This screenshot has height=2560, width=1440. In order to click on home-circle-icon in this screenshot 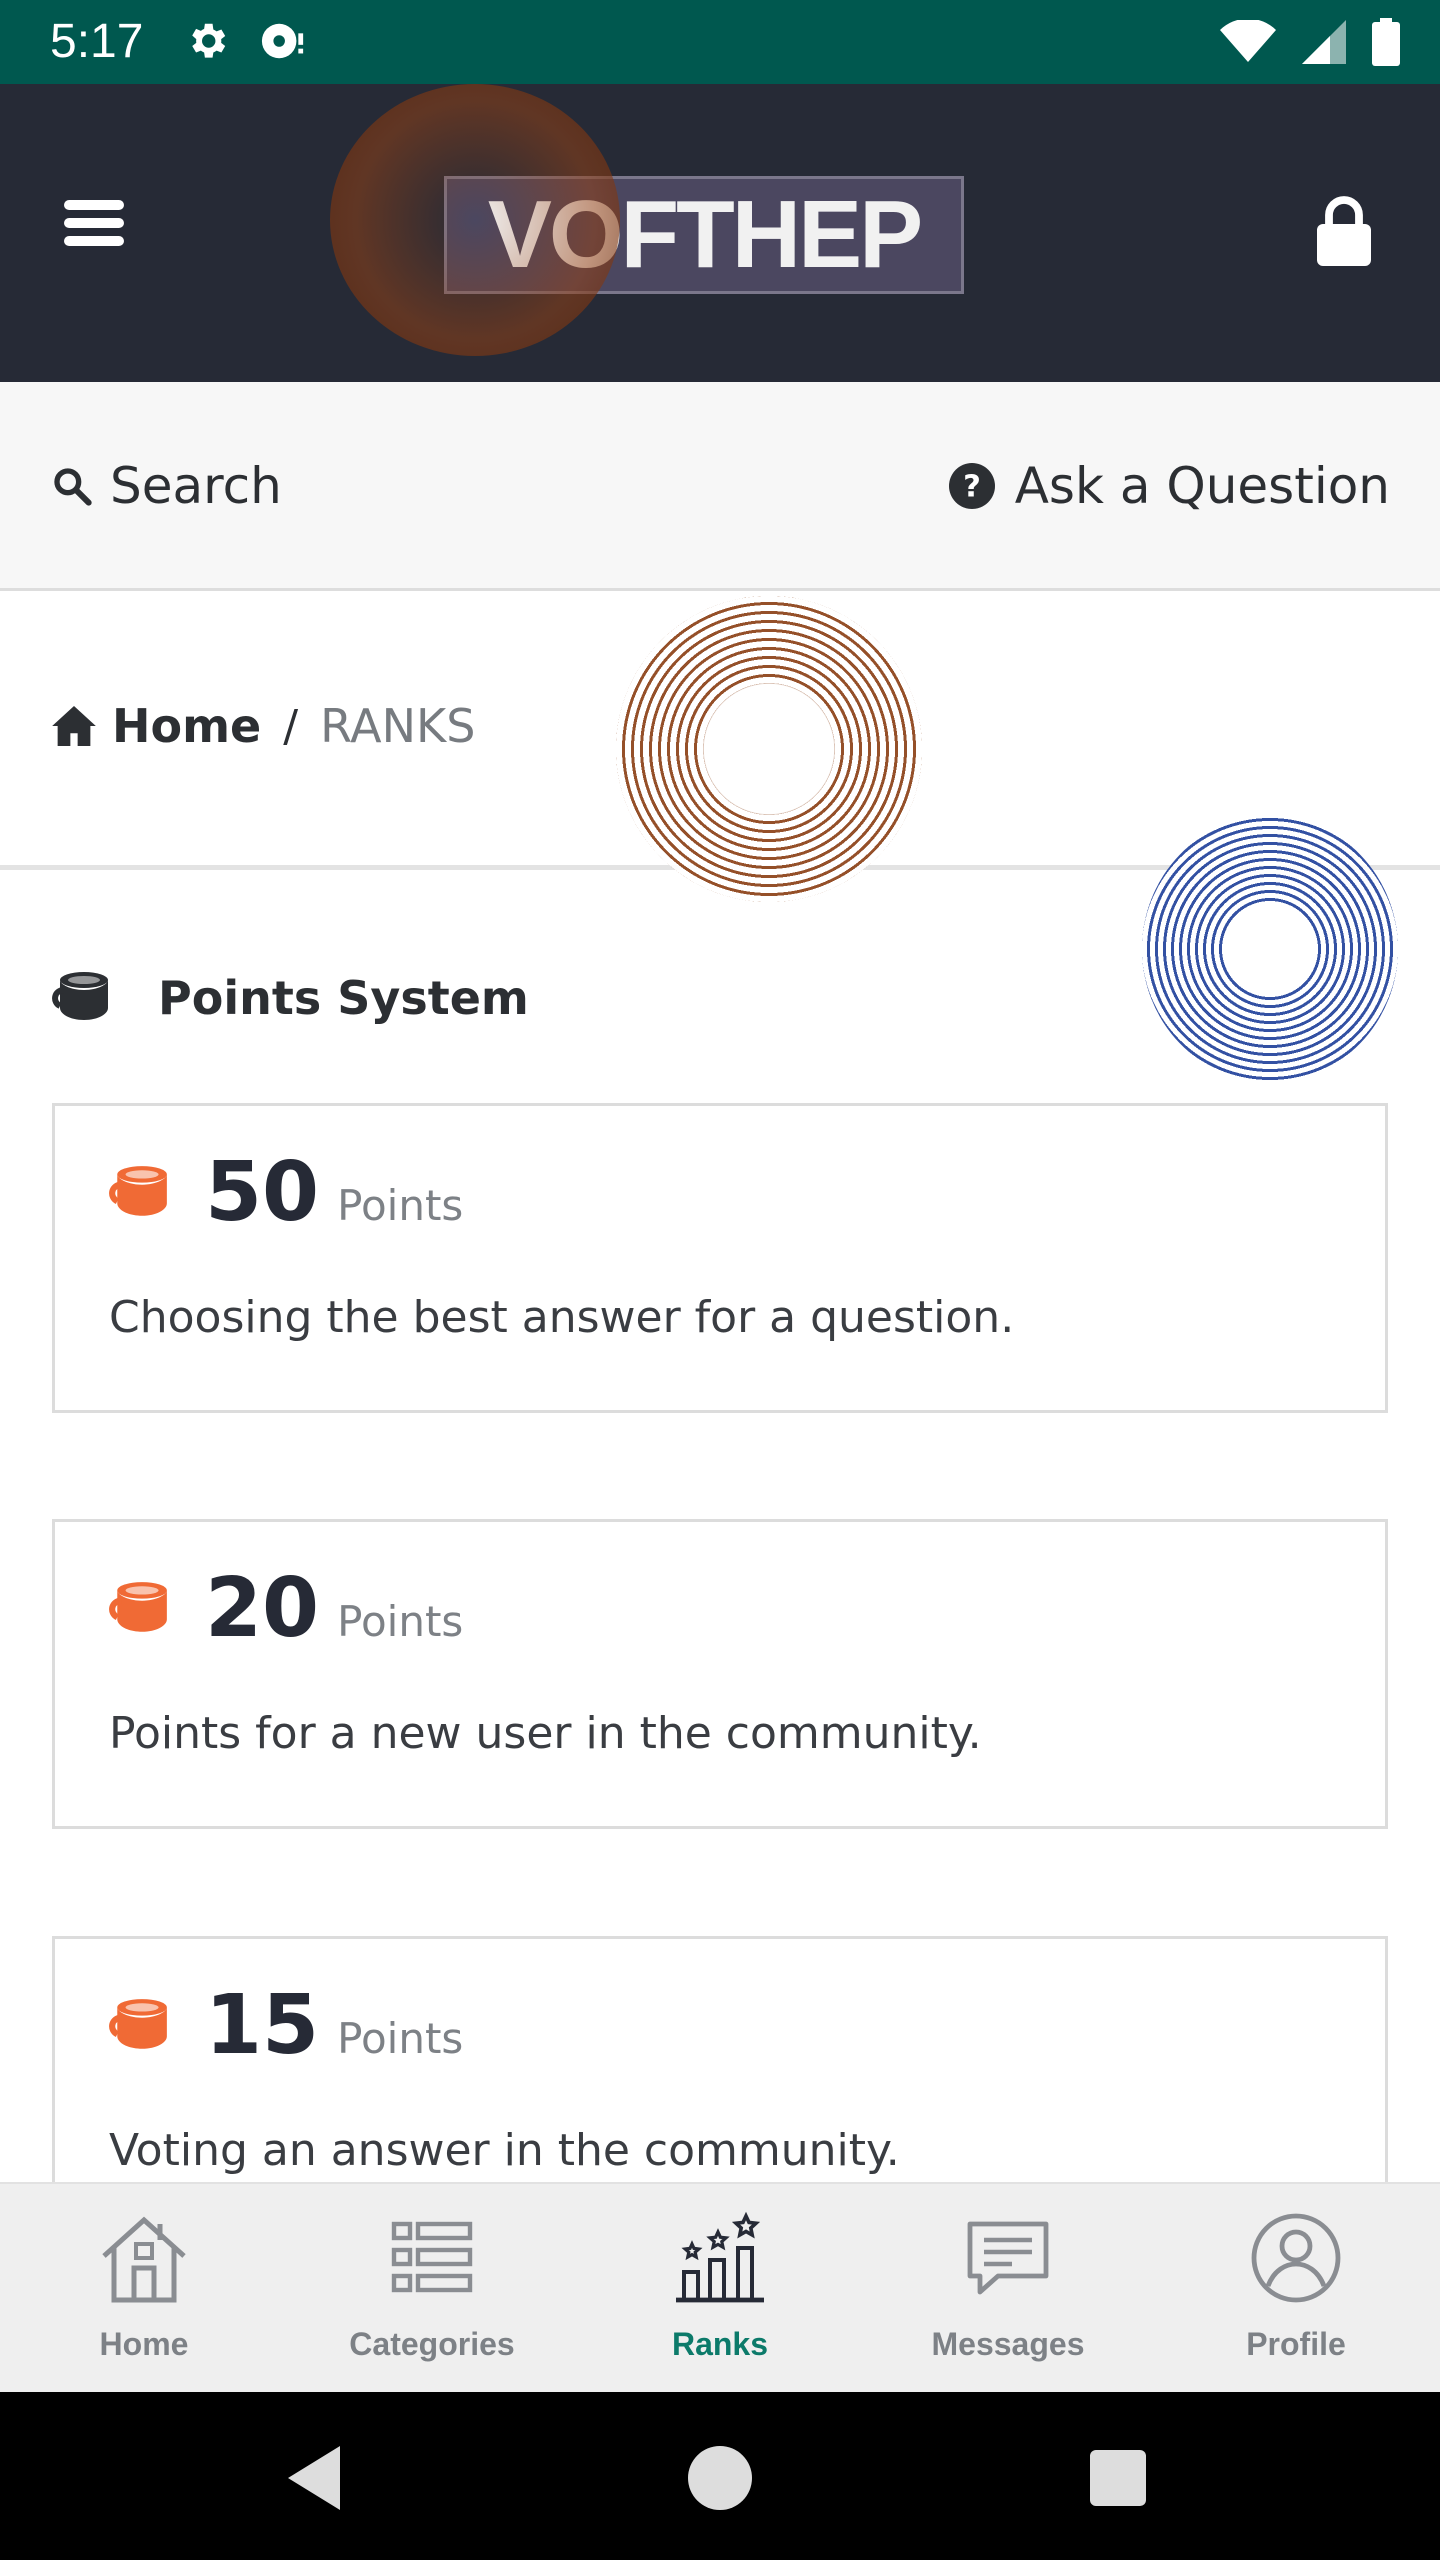, I will do `click(720, 2478)`.